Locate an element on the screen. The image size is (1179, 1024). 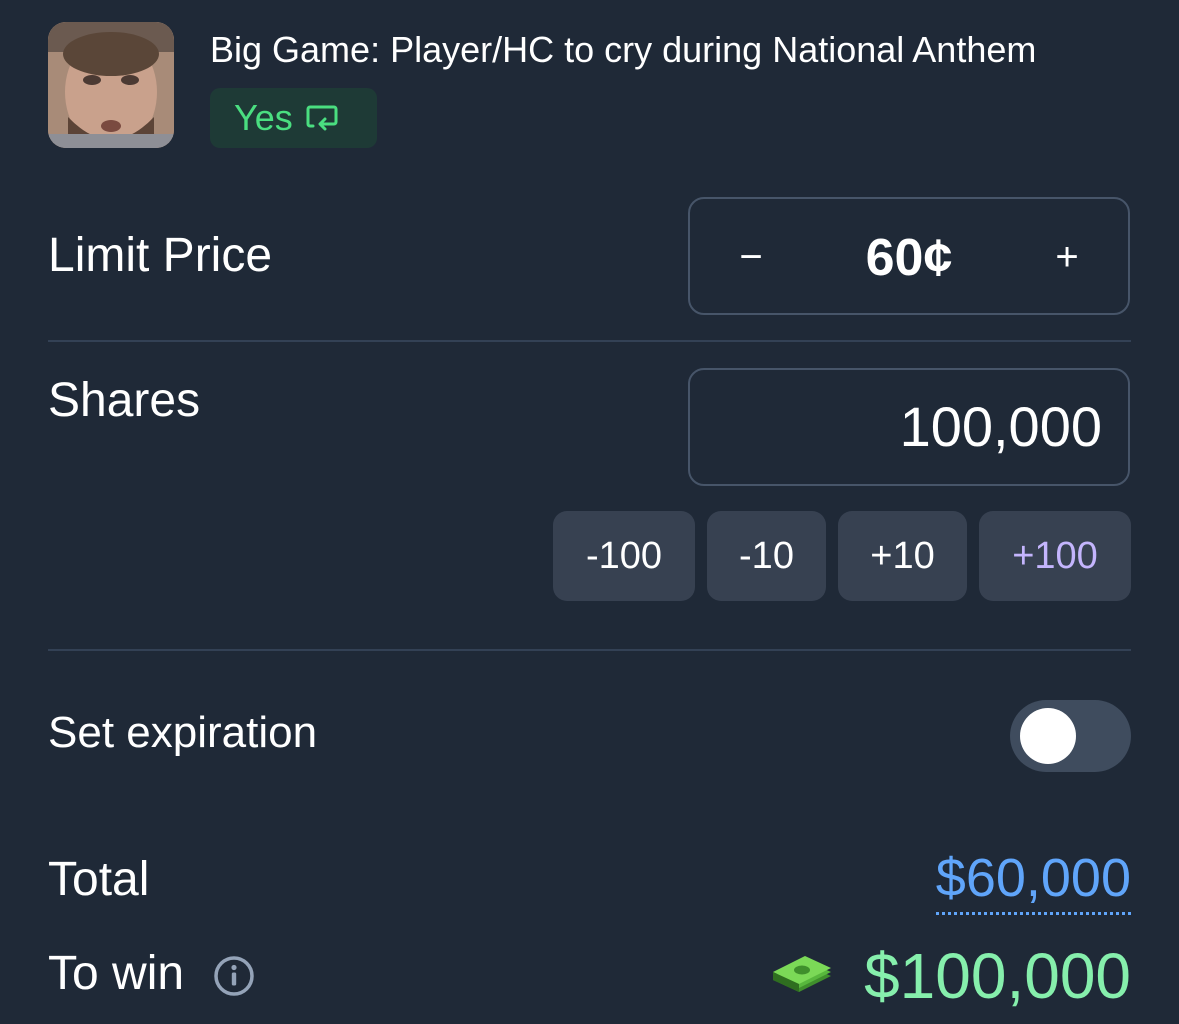
outcome-label: Yes is located at coordinates (263, 117).